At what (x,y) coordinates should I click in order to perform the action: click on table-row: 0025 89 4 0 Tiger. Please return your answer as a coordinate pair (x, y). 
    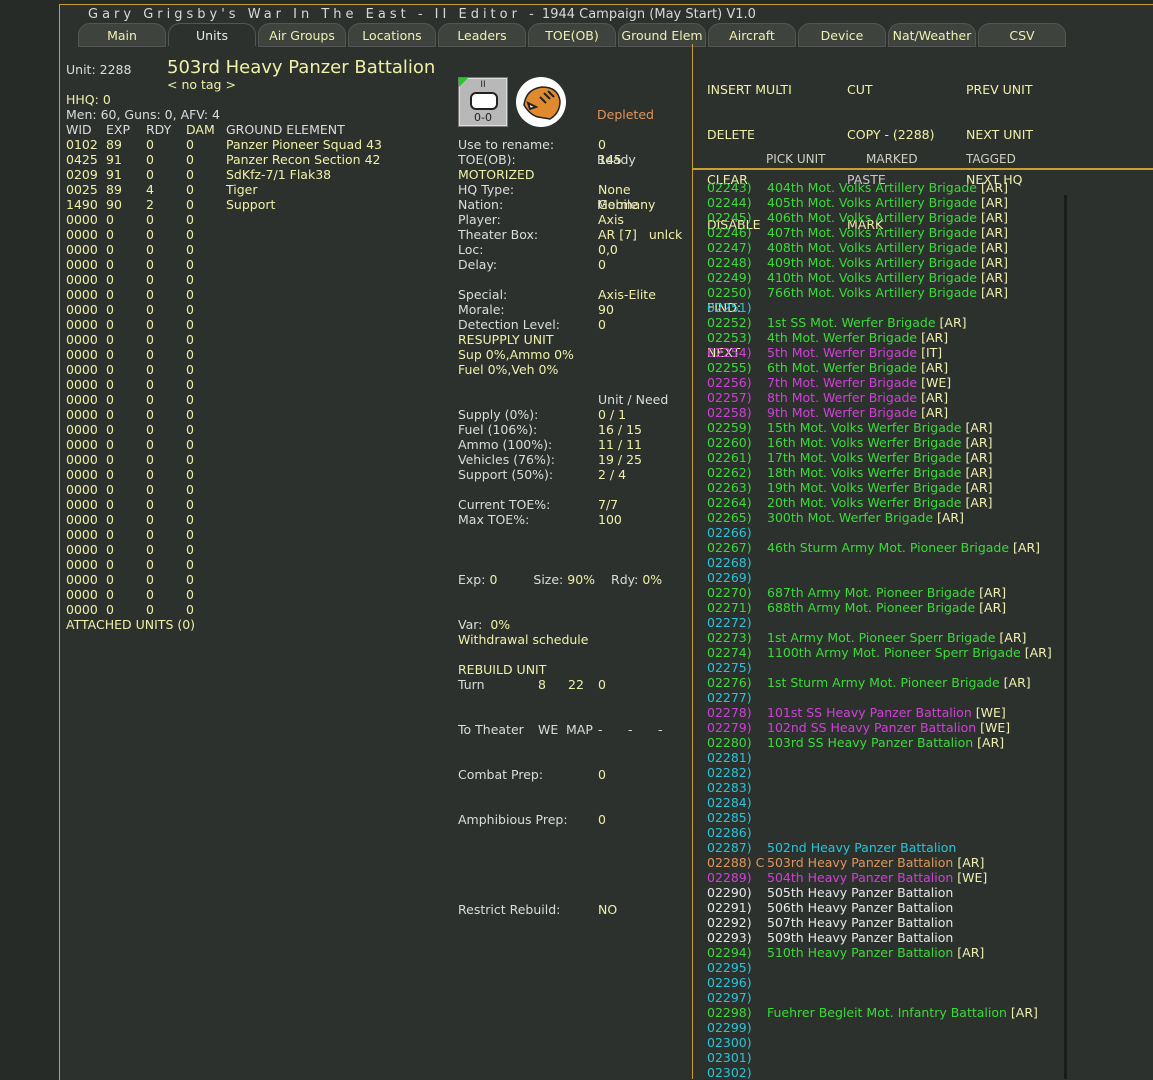
    Looking at the image, I should click on (162, 189).